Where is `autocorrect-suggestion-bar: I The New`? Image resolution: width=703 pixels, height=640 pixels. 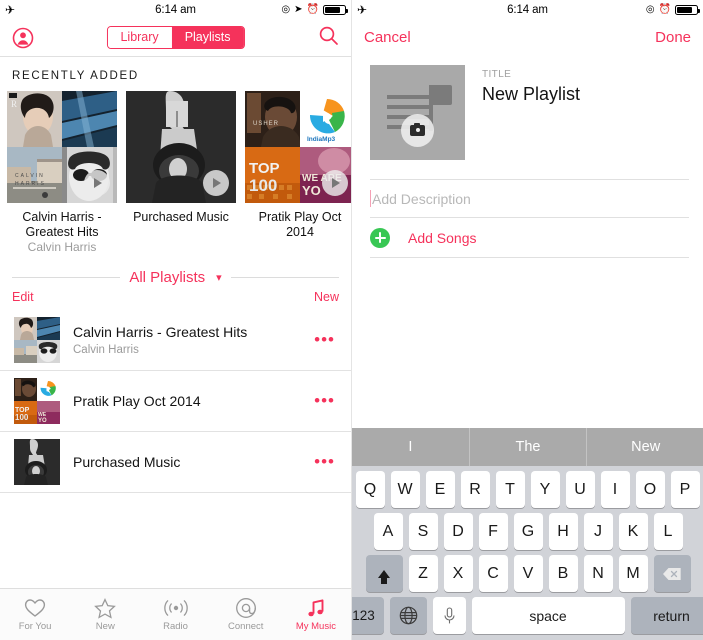 autocorrect-suggestion-bar: I The New is located at coordinates (527, 447).